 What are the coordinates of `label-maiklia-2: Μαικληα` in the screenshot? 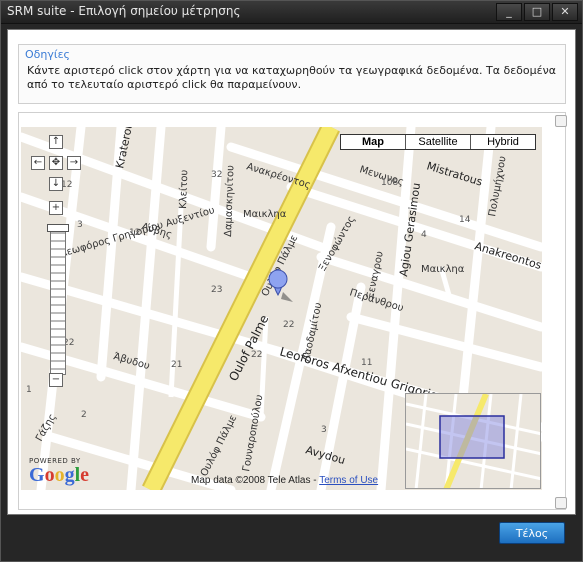 It's located at (443, 269).